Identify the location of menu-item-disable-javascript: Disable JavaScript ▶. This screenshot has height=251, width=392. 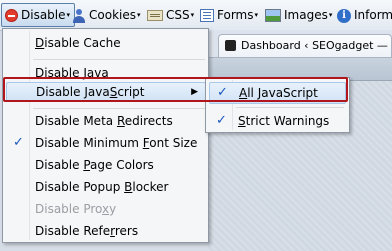
(106, 92).